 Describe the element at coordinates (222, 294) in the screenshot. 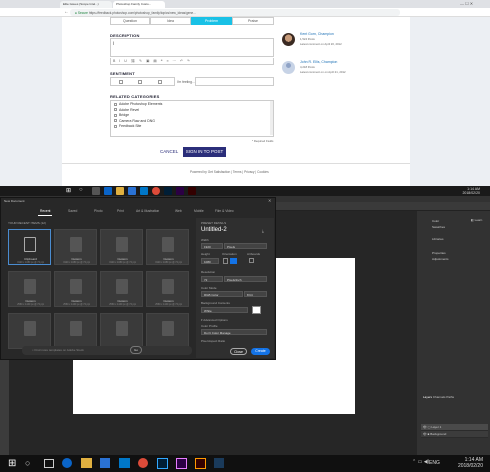

I see `color-mode-select: RGB Color` at that location.